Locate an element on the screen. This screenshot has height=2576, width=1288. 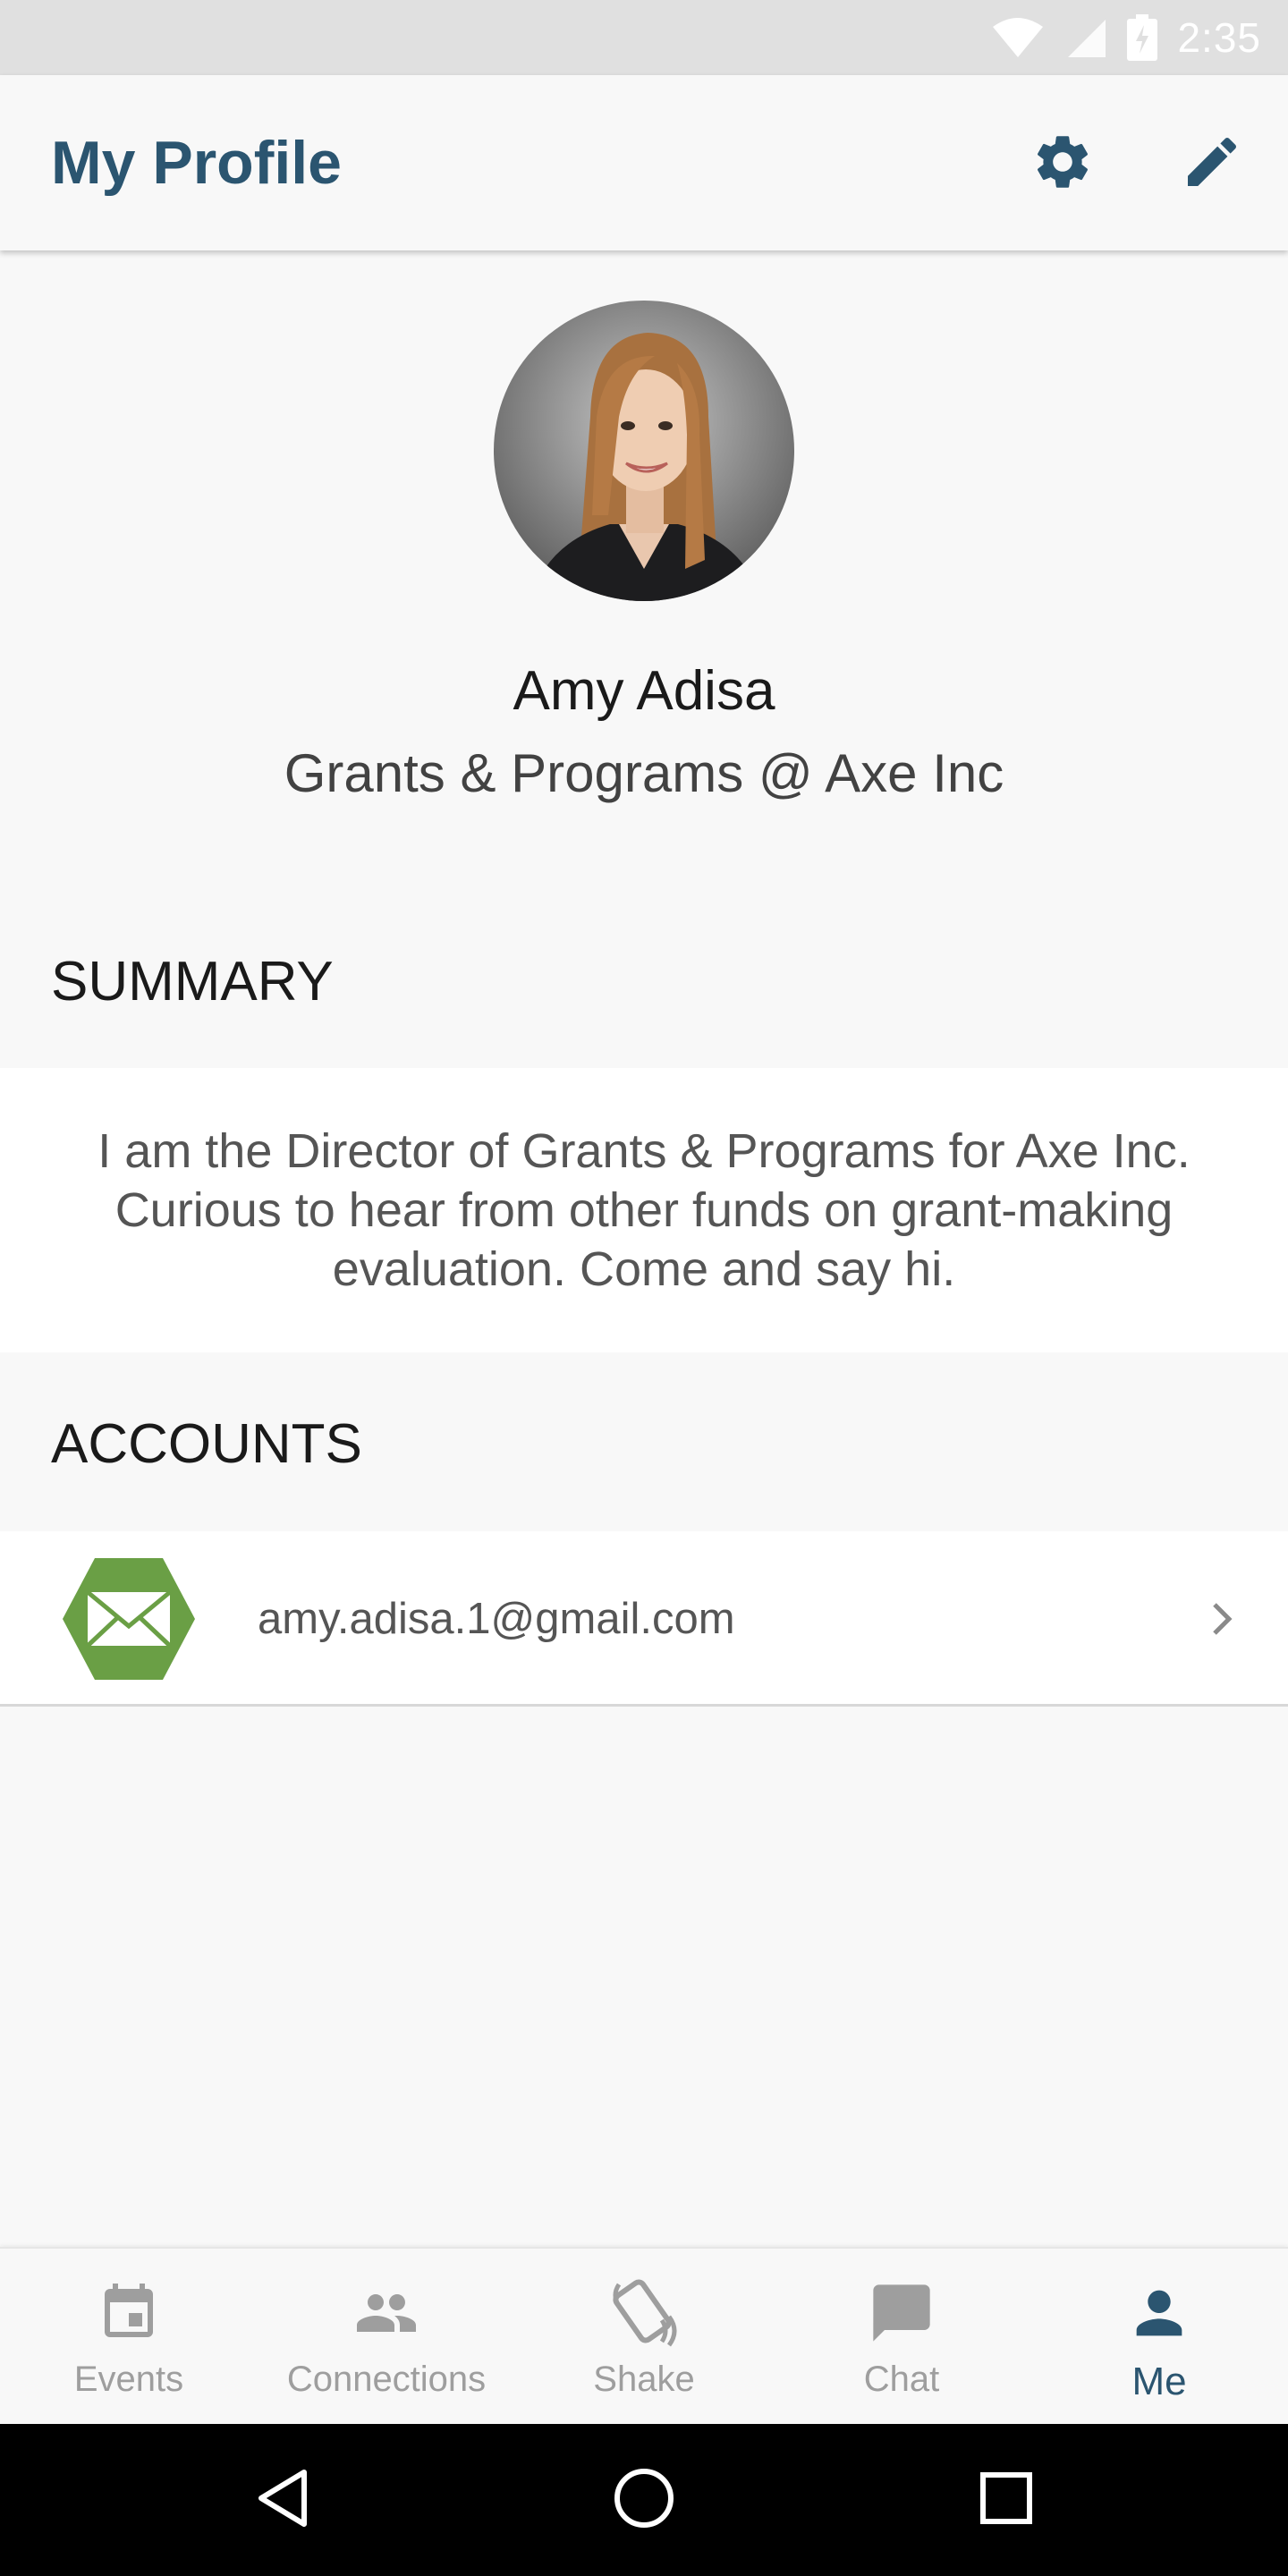
back-triangle-icon is located at coordinates (283, 2500).